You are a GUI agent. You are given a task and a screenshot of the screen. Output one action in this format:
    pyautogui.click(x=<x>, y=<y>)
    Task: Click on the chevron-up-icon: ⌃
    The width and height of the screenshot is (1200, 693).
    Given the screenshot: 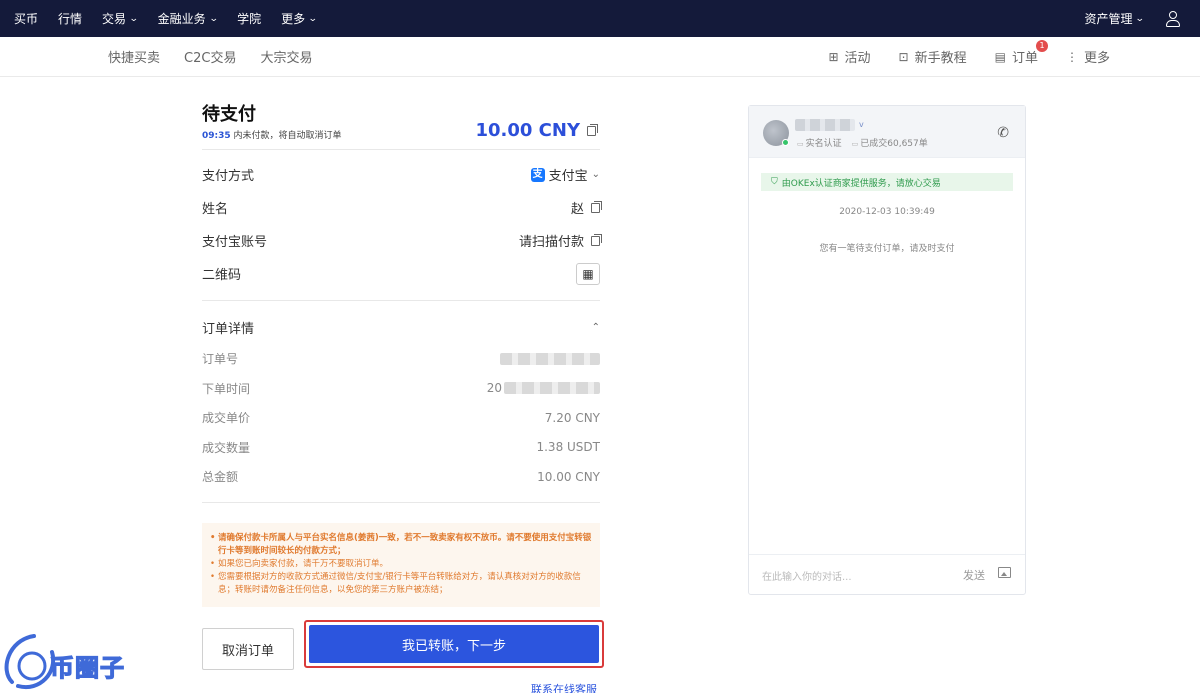 What is the action you would take?
    pyautogui.click(x=595, y=327)
    